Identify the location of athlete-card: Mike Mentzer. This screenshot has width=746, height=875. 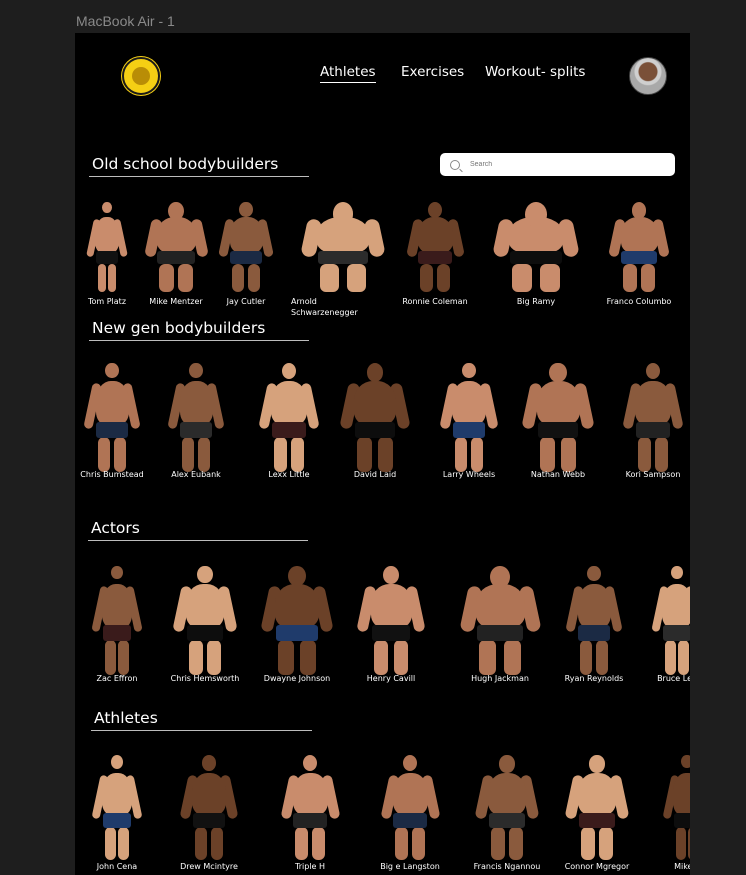
(176, 257).